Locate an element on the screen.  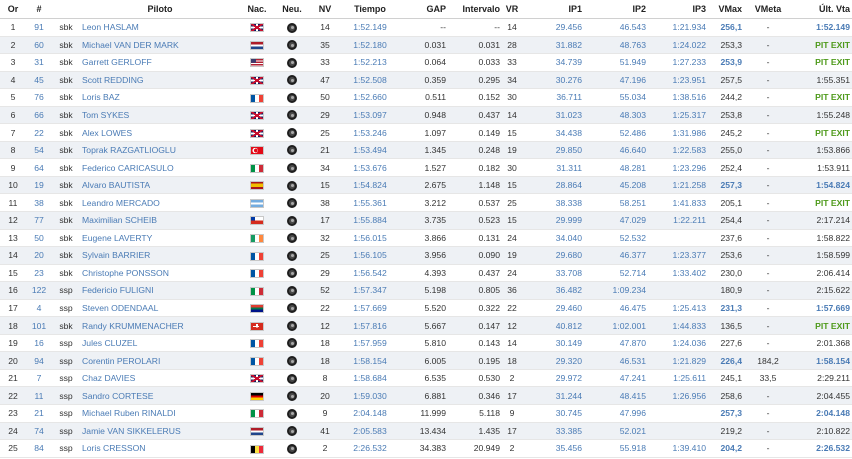
col-header-position: Or is located at coordinates (13, 9).